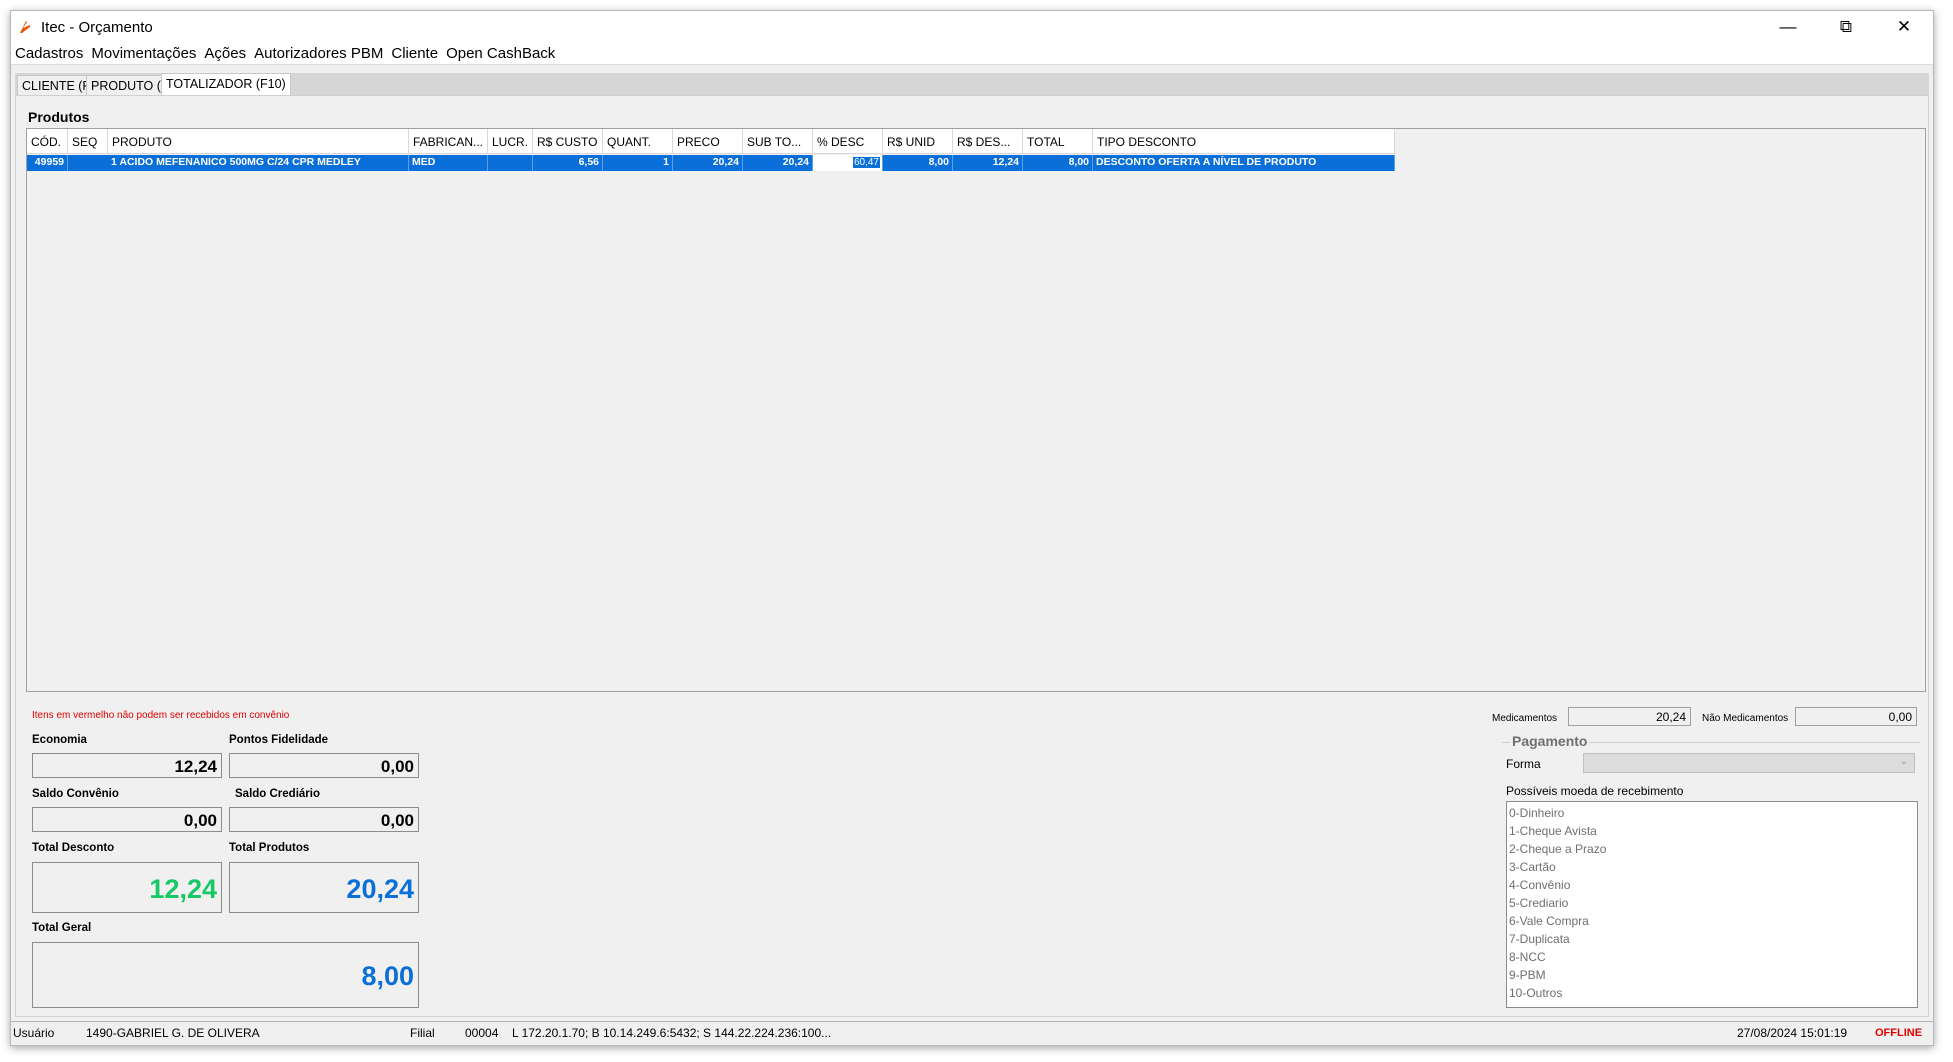  Describe the element at coordinates (1788, 27) in the screenshot. I see `minimize-button: —` at that location.